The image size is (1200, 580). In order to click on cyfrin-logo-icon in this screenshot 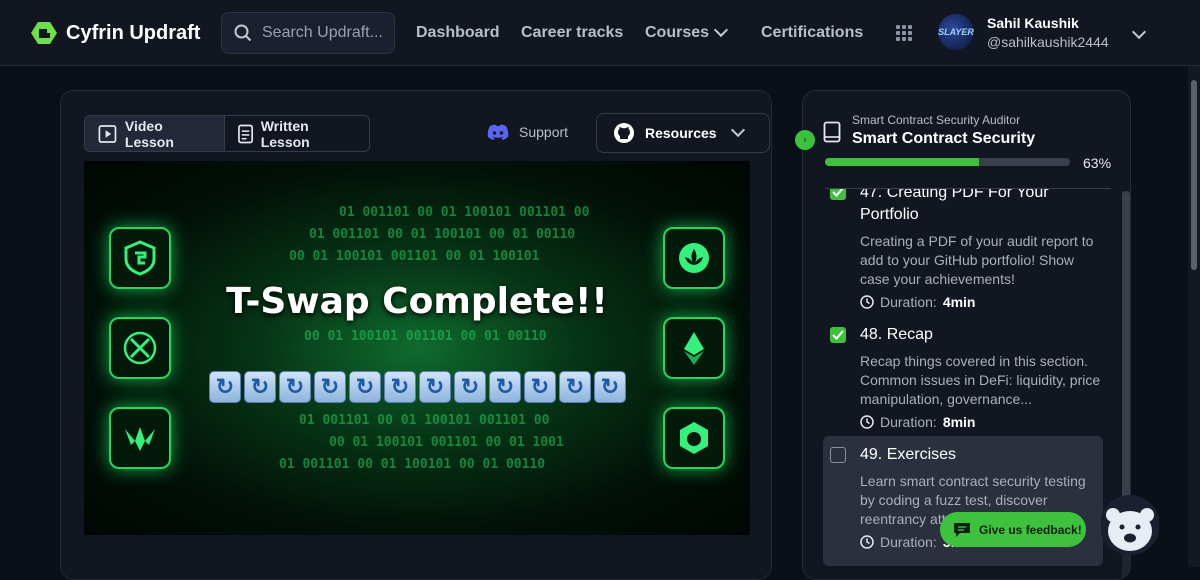, I will do `click(44, 33)`.